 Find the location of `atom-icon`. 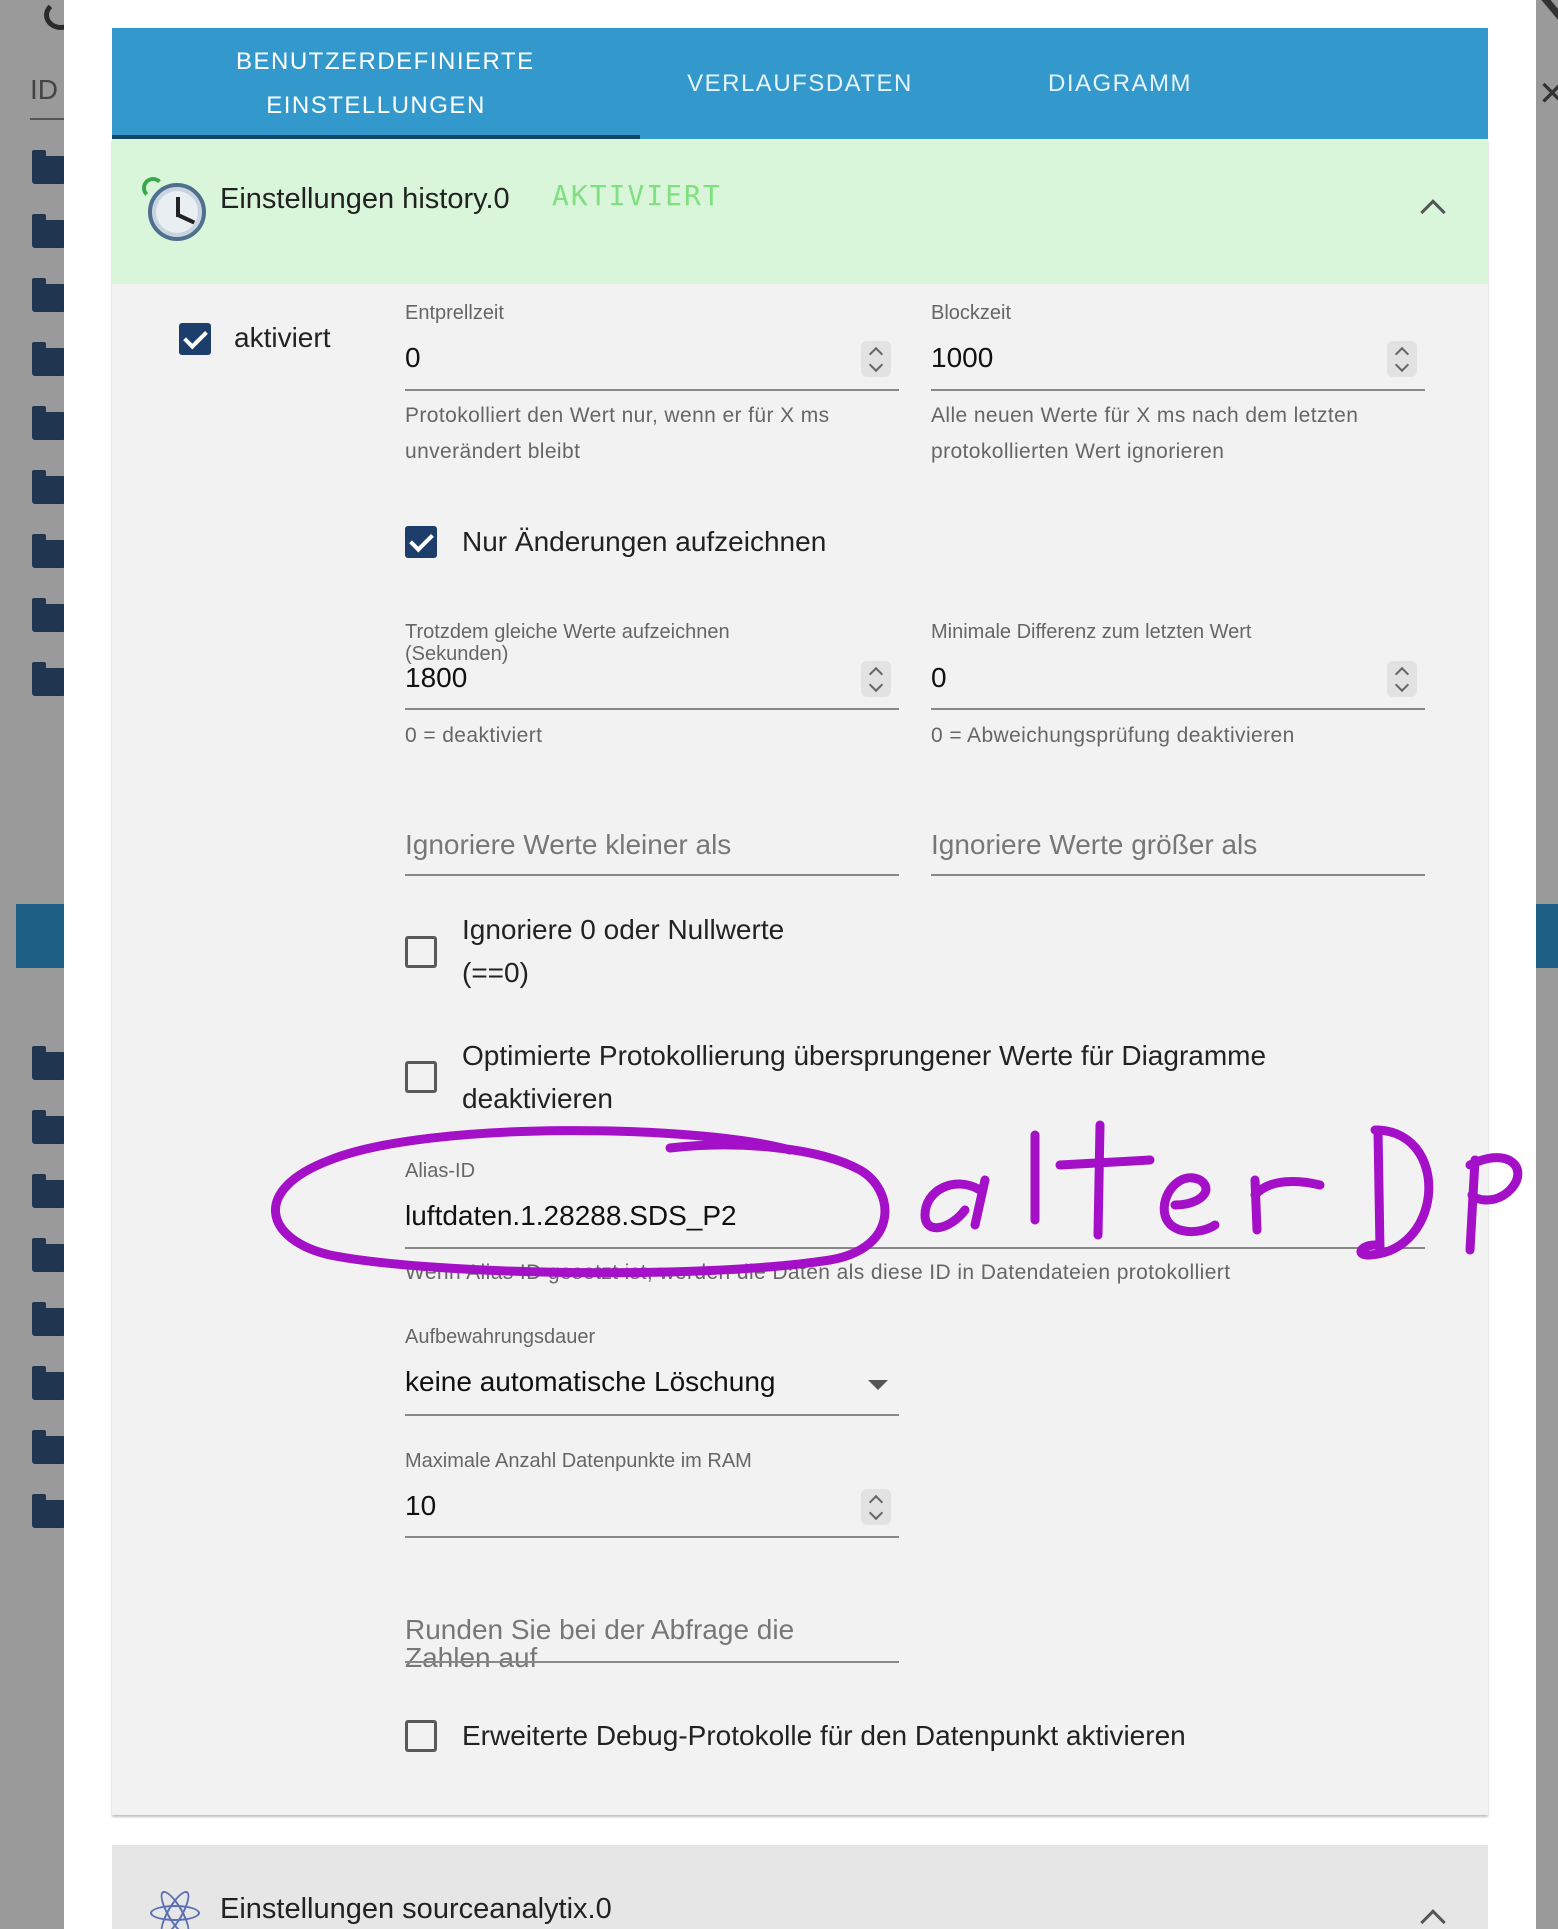

atom-icon is located at coordinates (175, 1908).